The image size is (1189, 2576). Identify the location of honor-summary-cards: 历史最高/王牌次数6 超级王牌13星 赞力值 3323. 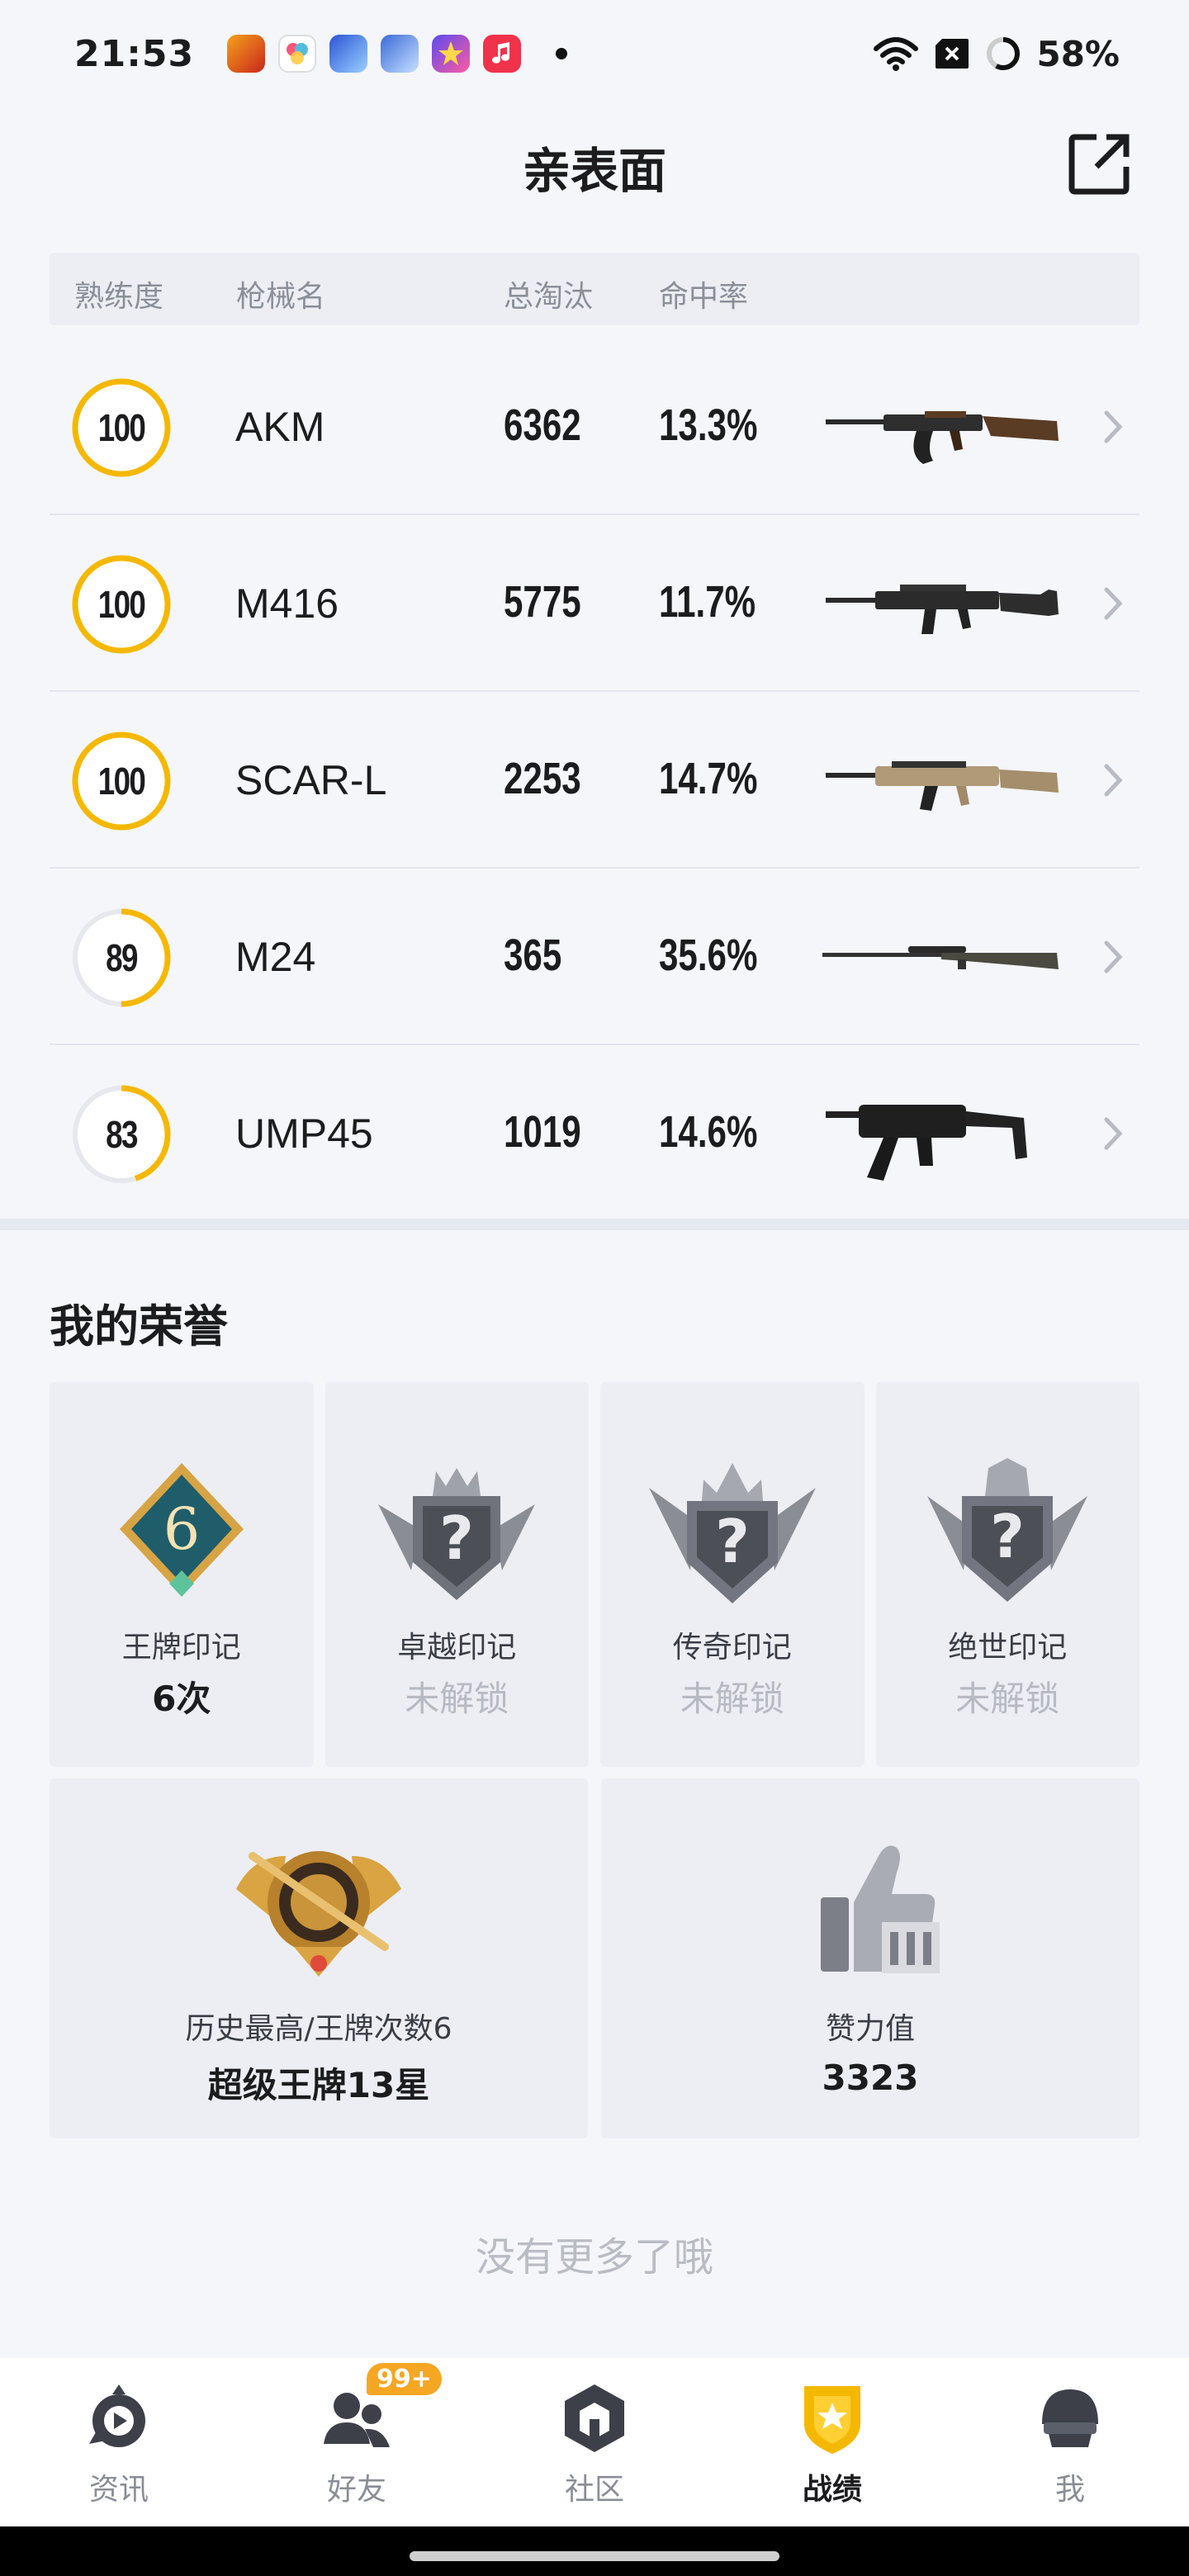
(594, 1958).